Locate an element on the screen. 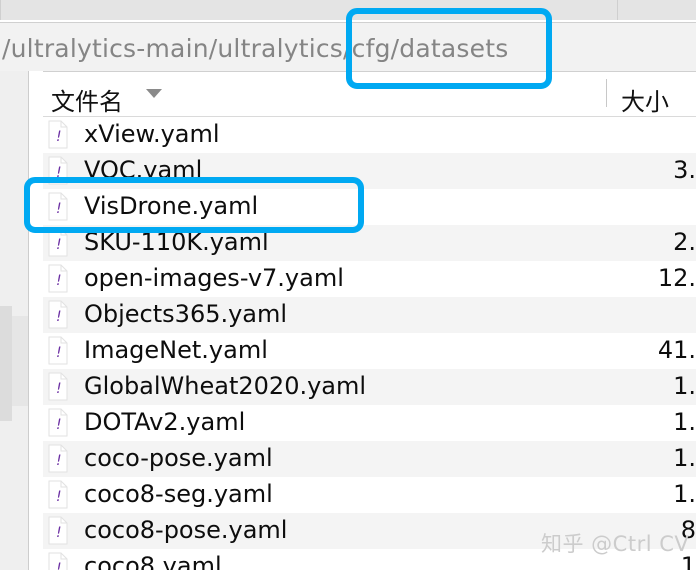  file-row: ! coco8-seg.yaml 1. is located at coordinates (369, 495).